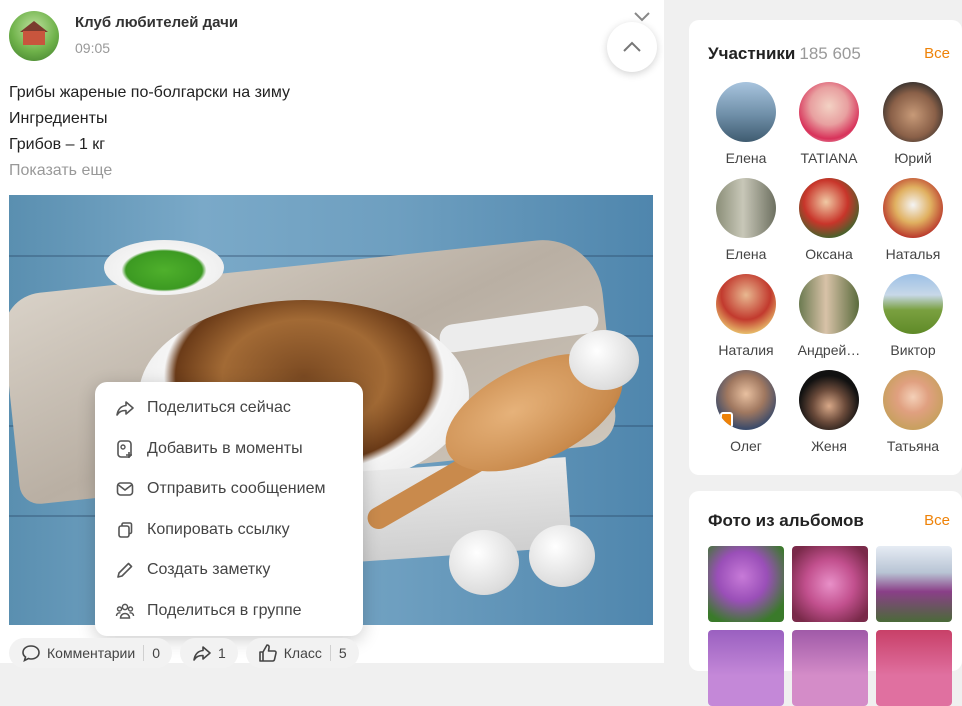  I want to click on member-item: Оксана, so click(829, 220).